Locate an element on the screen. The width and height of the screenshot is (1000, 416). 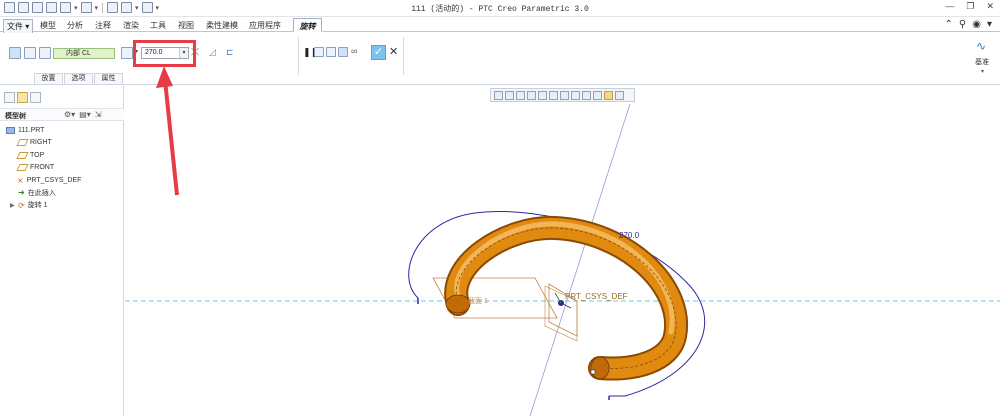
annotation-overlay is located at coordinates (167, 131).